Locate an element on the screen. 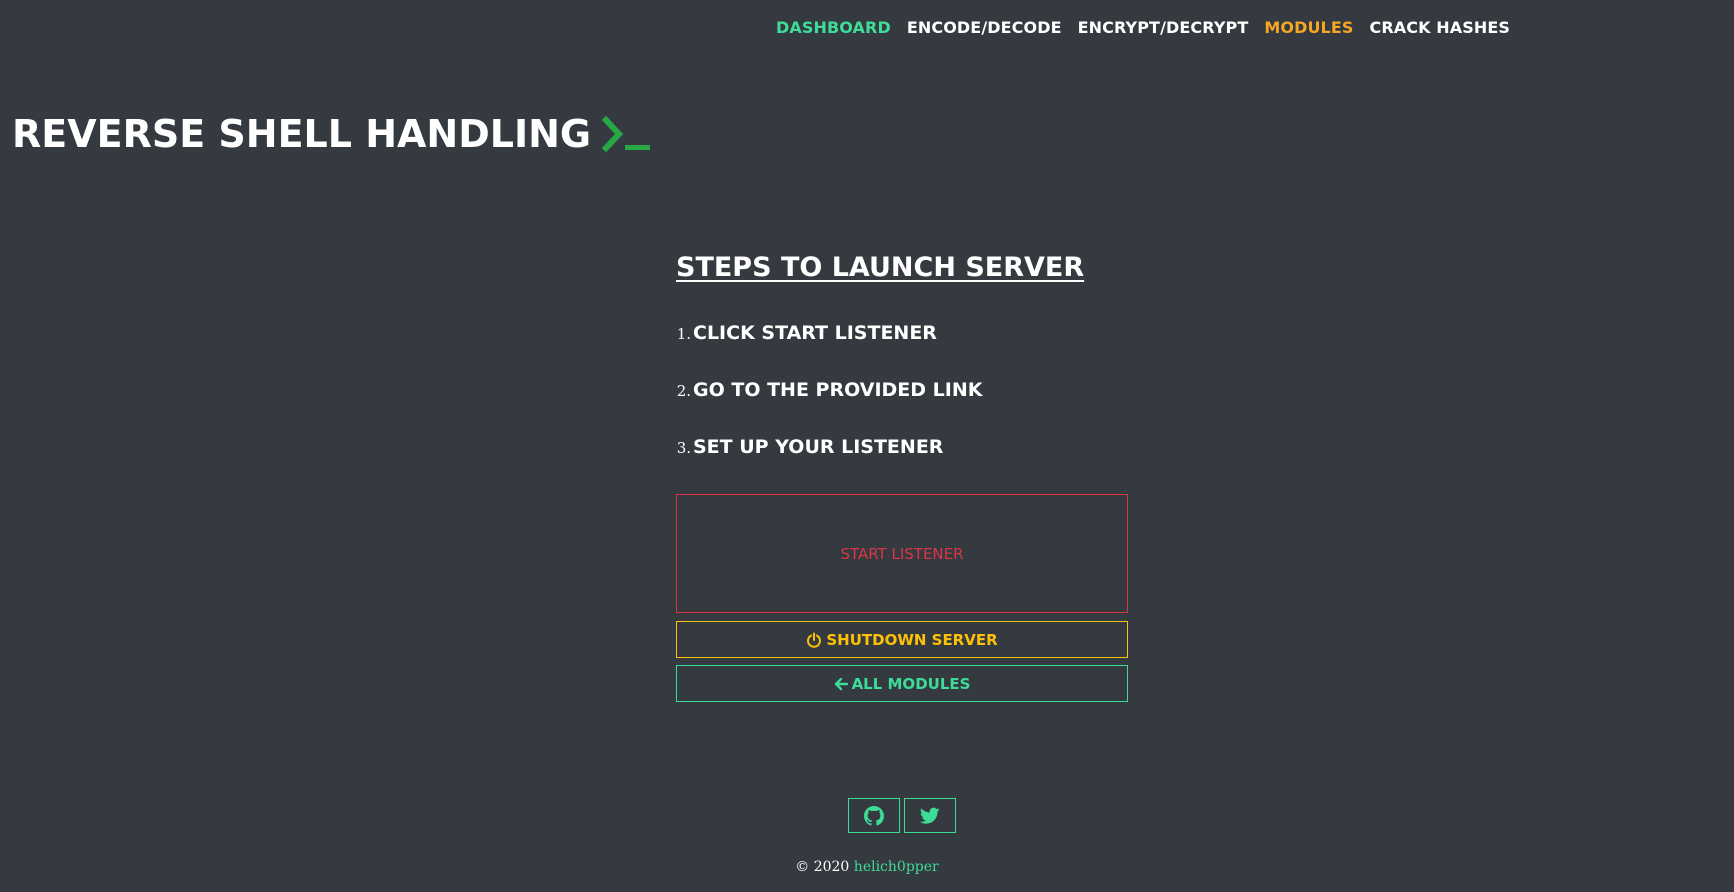 Image resolution: width=1734 pixels, height=892 pixels. nav-dashboard: DASHBOARD is located at coordinates (833, 27).